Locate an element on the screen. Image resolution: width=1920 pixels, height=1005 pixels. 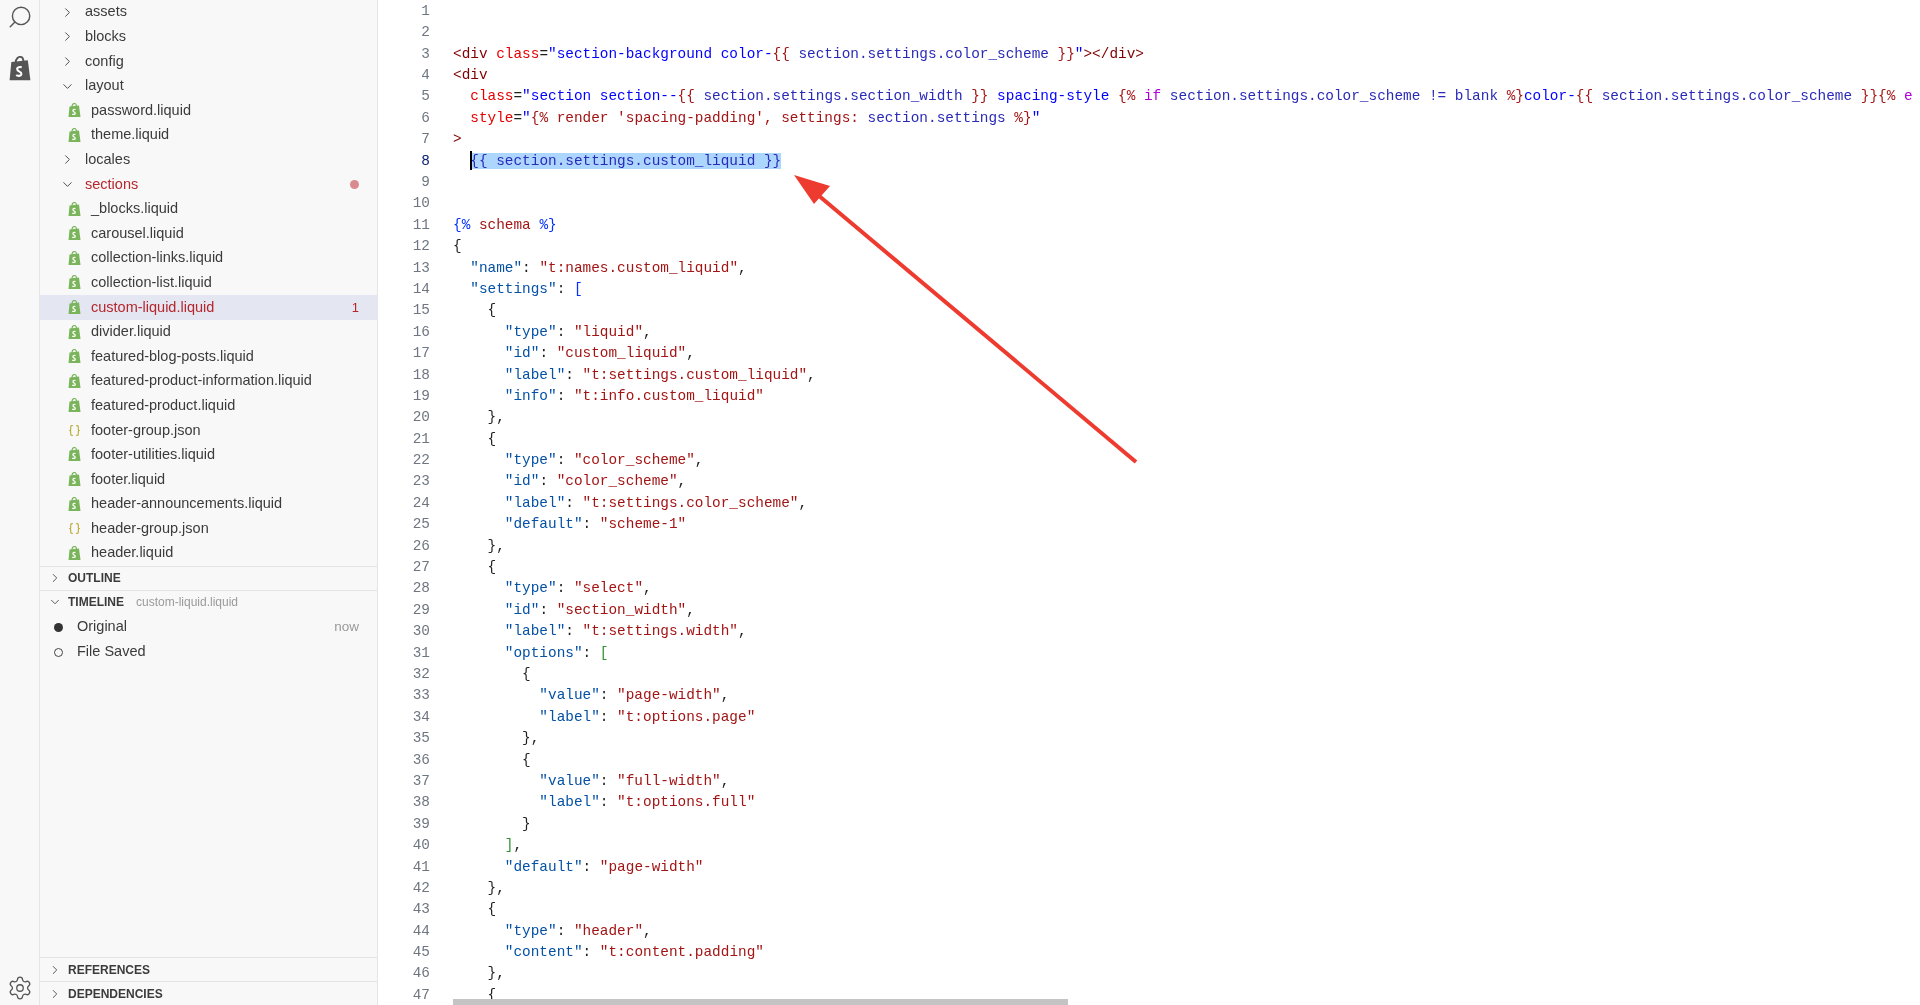
line-number: 28 is located at coordinates (420, 589).